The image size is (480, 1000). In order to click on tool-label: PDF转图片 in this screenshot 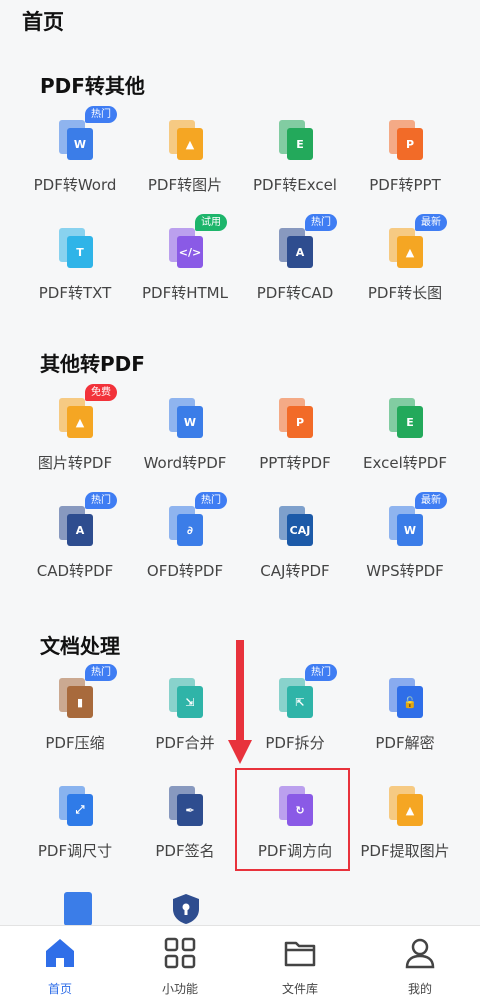, I will do `click(185, 185)`.